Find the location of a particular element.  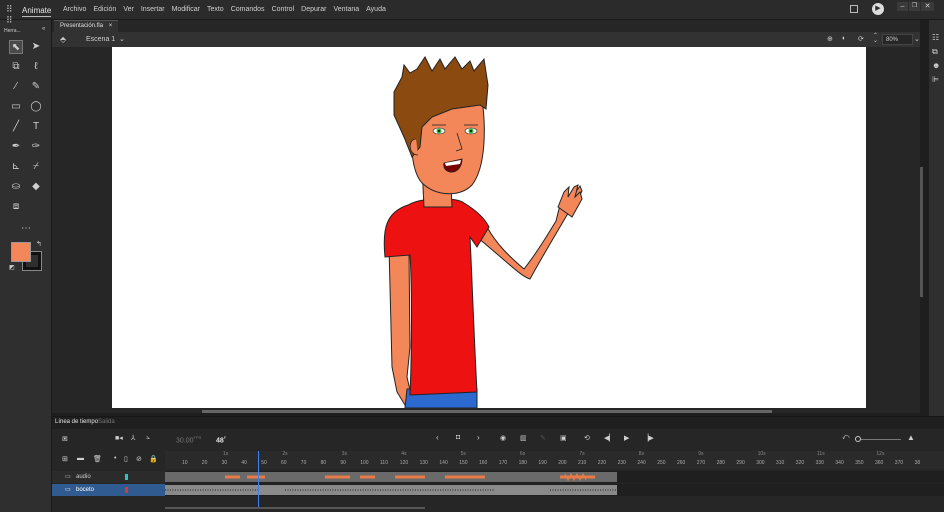

zoom-in-icon: ▲ is located at coordinates (911, 437).